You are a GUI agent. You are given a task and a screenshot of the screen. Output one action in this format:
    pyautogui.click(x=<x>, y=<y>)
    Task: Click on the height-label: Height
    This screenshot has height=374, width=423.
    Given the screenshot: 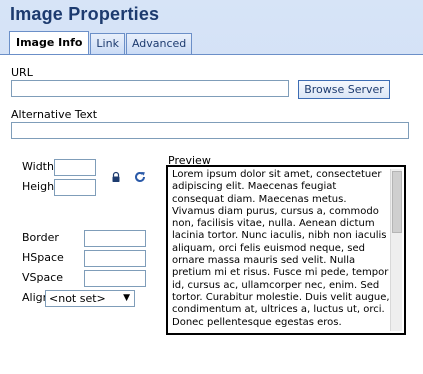 What is the action you would take?
    pyautogui.click(x=40, y=186)
    